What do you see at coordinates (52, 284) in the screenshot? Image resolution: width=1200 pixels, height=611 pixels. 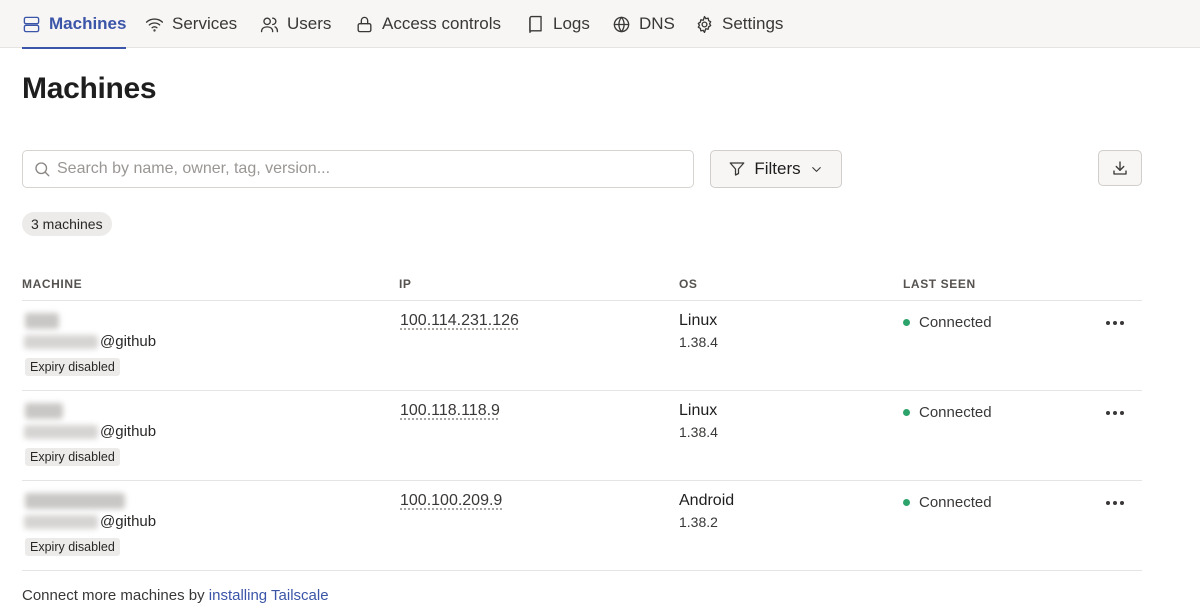 I see `column-header-machine: MACHINE` at bounding box center [52, 284].